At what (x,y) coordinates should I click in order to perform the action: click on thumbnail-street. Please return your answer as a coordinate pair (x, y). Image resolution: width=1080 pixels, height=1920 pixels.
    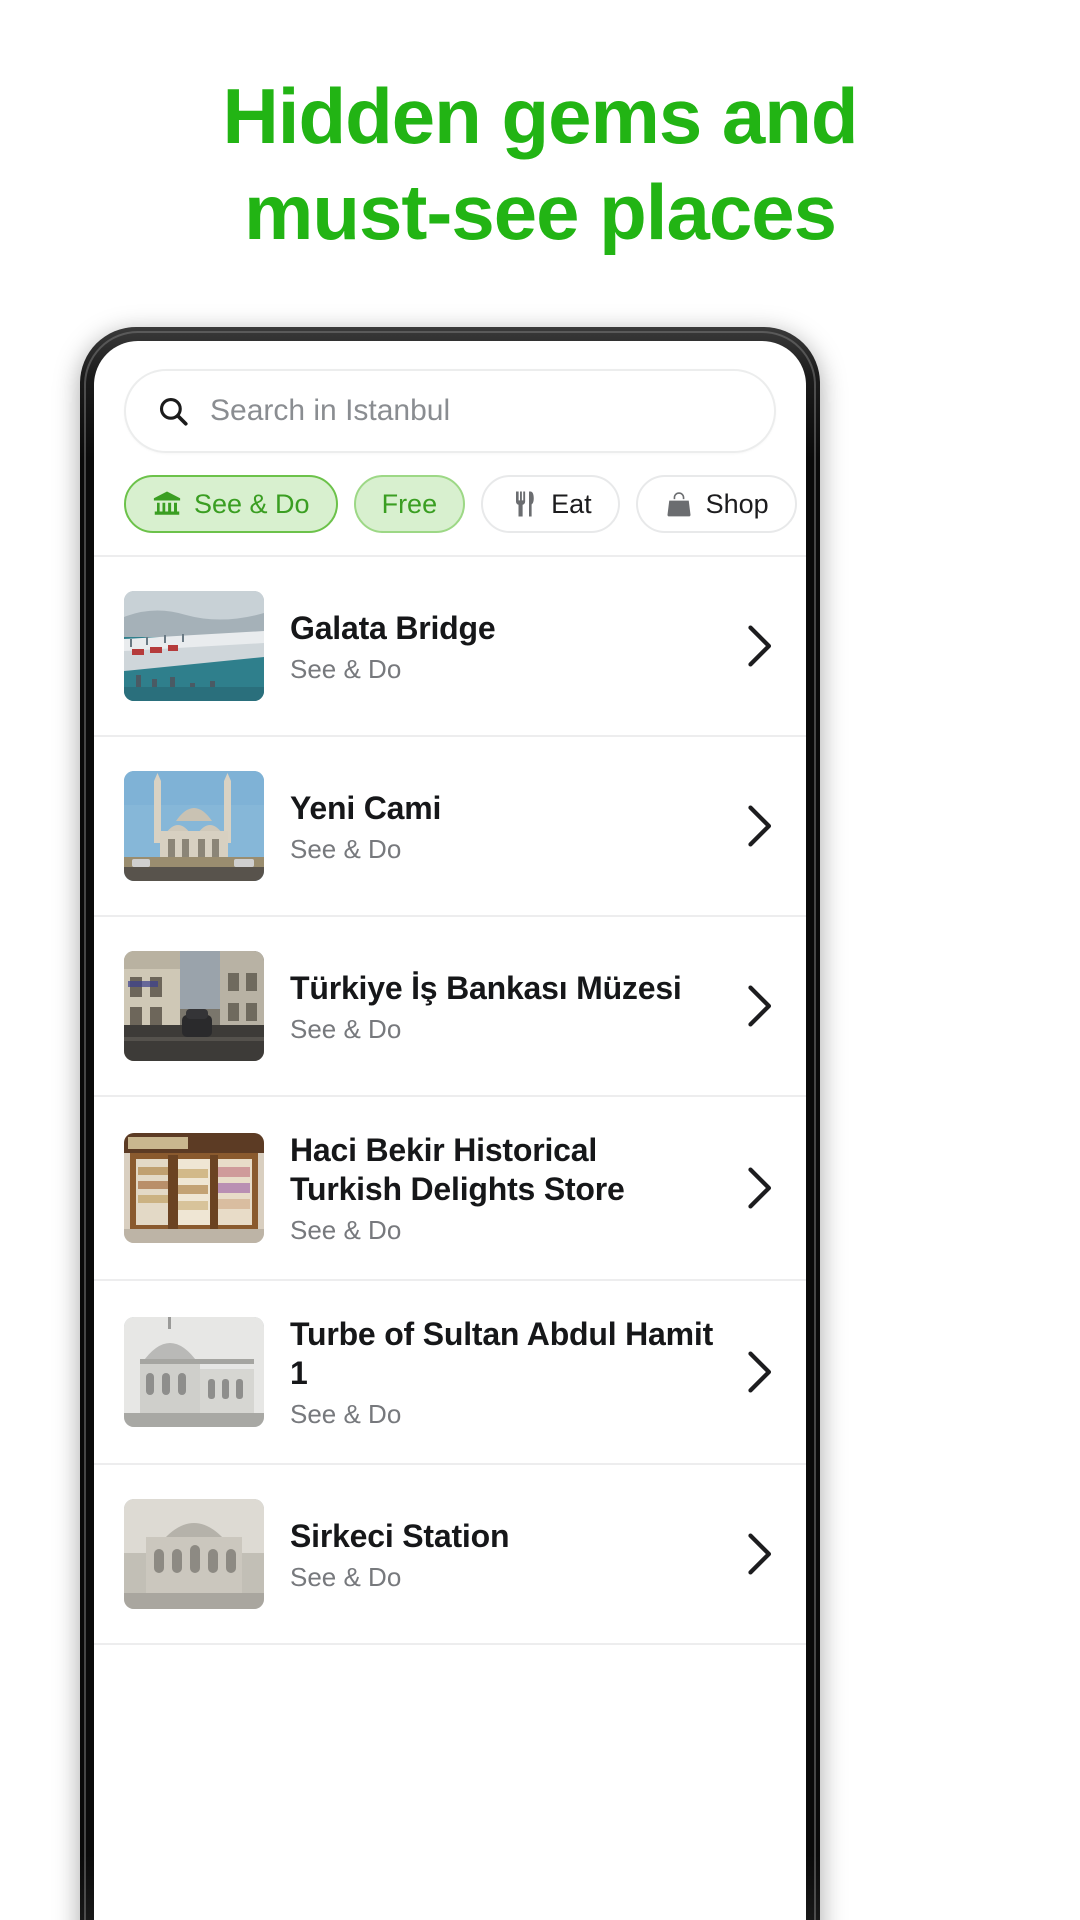
    Looking at the image, I should click on (194, 1006).